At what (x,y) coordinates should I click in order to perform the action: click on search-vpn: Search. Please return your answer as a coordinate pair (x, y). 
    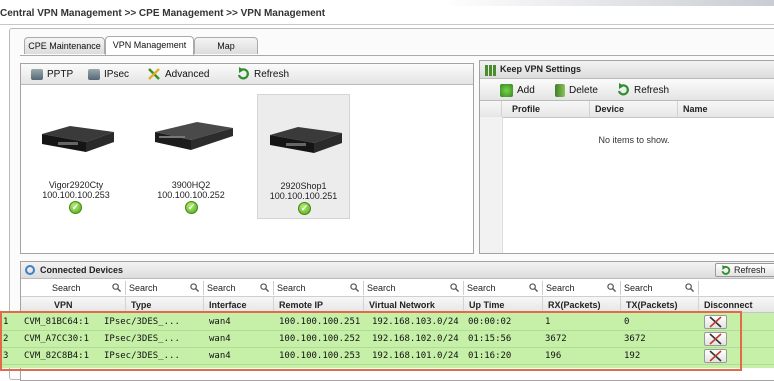
    Looking at the image, I should click on (87, 288).